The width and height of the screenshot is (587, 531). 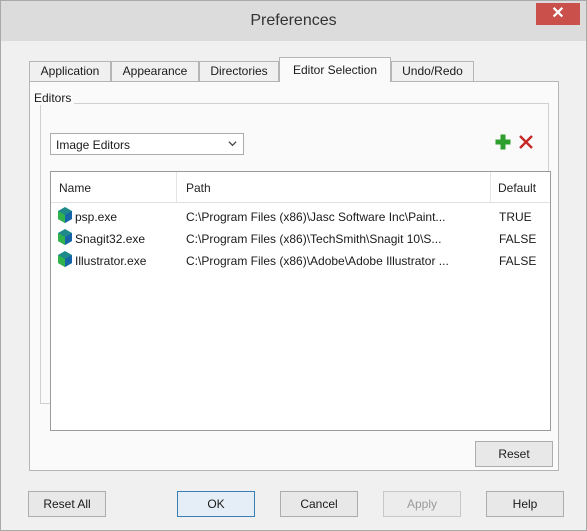 I want to click on editor-name: Snagit32.exe, so click(x=110, y=239).